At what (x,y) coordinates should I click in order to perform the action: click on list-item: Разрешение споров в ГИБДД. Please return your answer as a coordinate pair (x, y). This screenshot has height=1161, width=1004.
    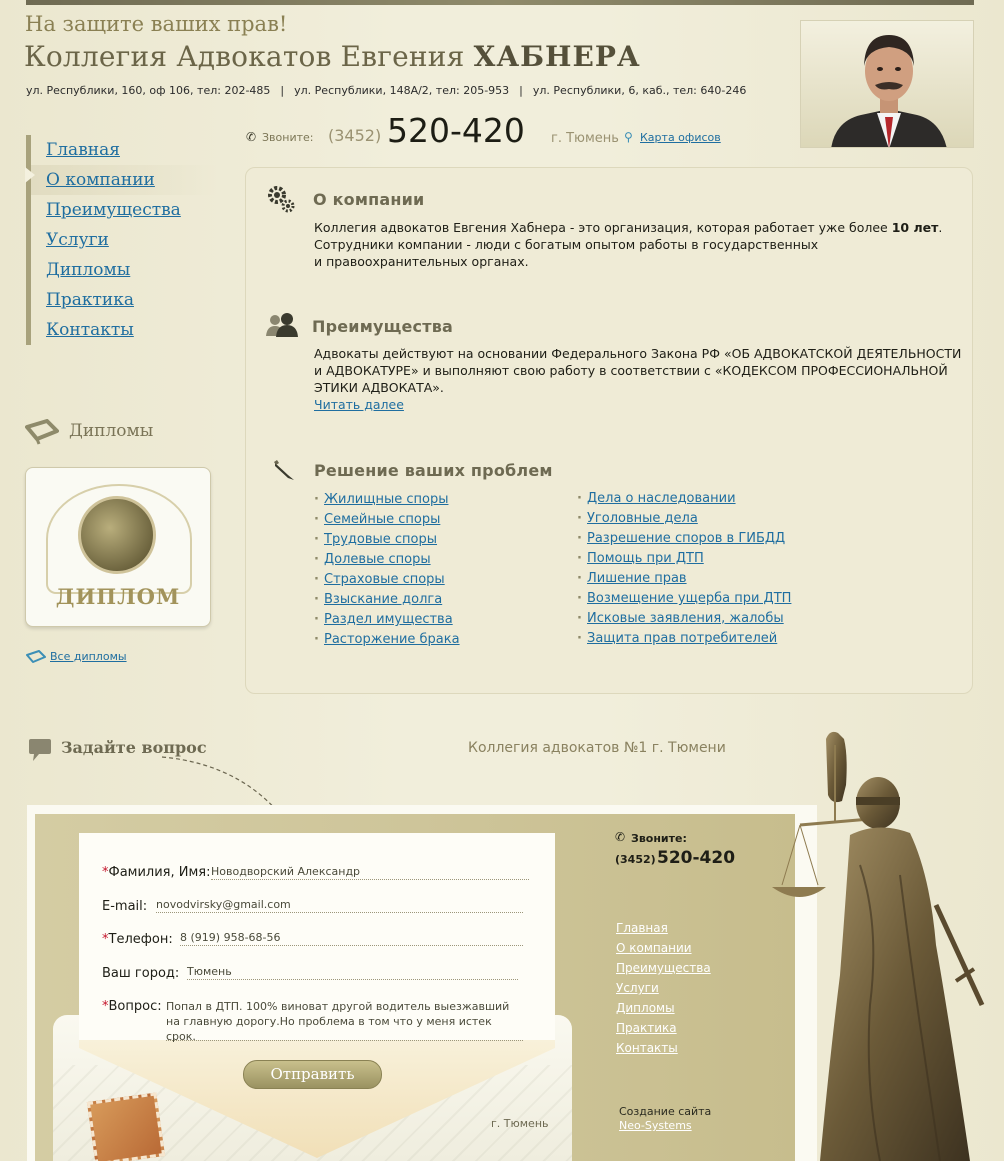
    Looking at the image, I should click on (684, 539).